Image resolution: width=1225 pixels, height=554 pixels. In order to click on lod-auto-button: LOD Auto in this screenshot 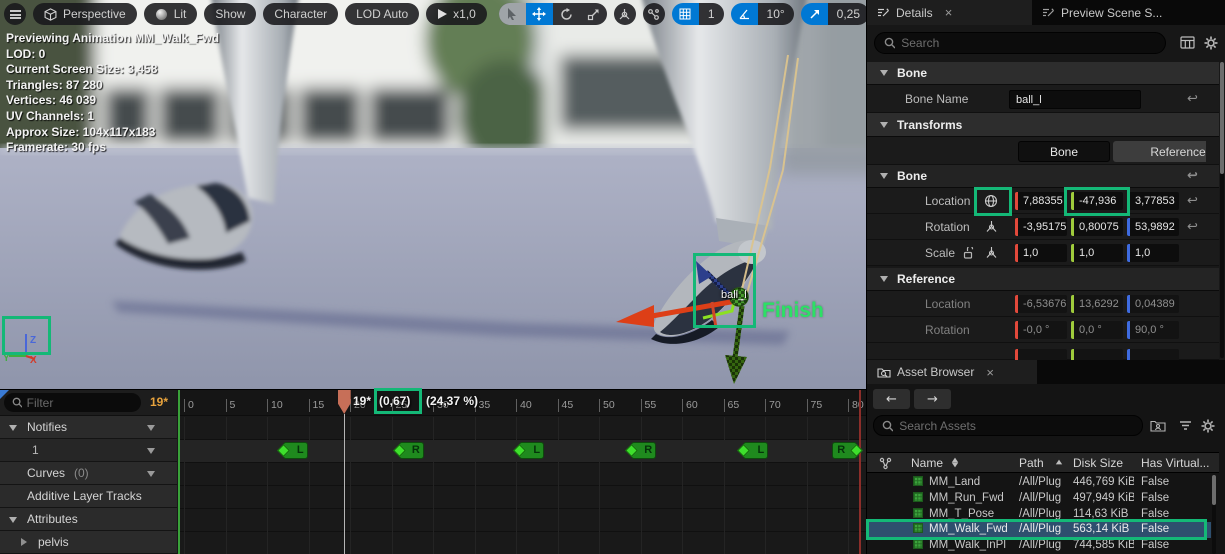, I will do `click(382, 14)`.